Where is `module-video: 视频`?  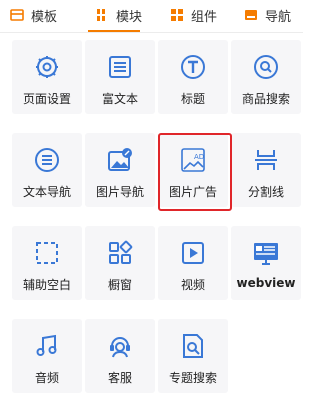 module-video: 视频 is located at coordinates (193, 263).